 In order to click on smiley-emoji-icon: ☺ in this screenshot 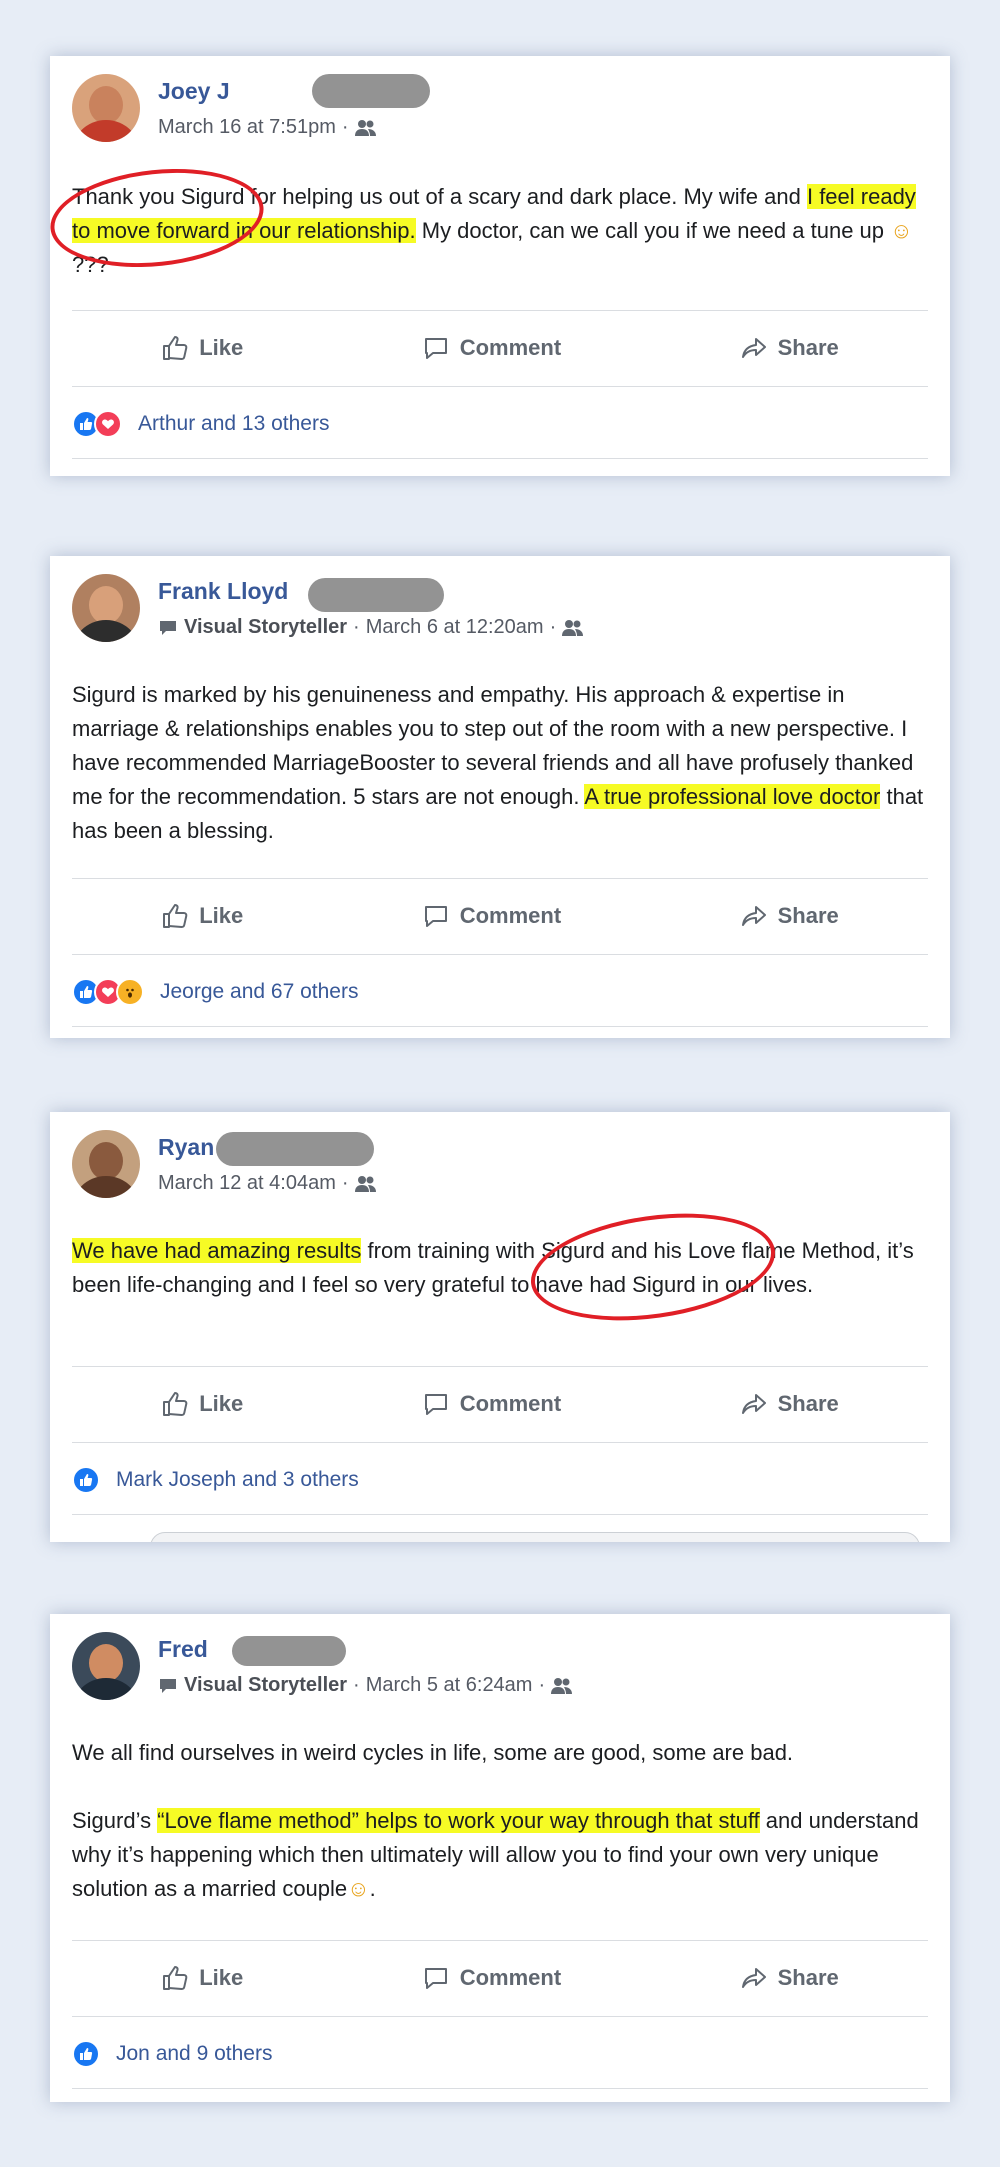, I will do `click(358, 1888)`.